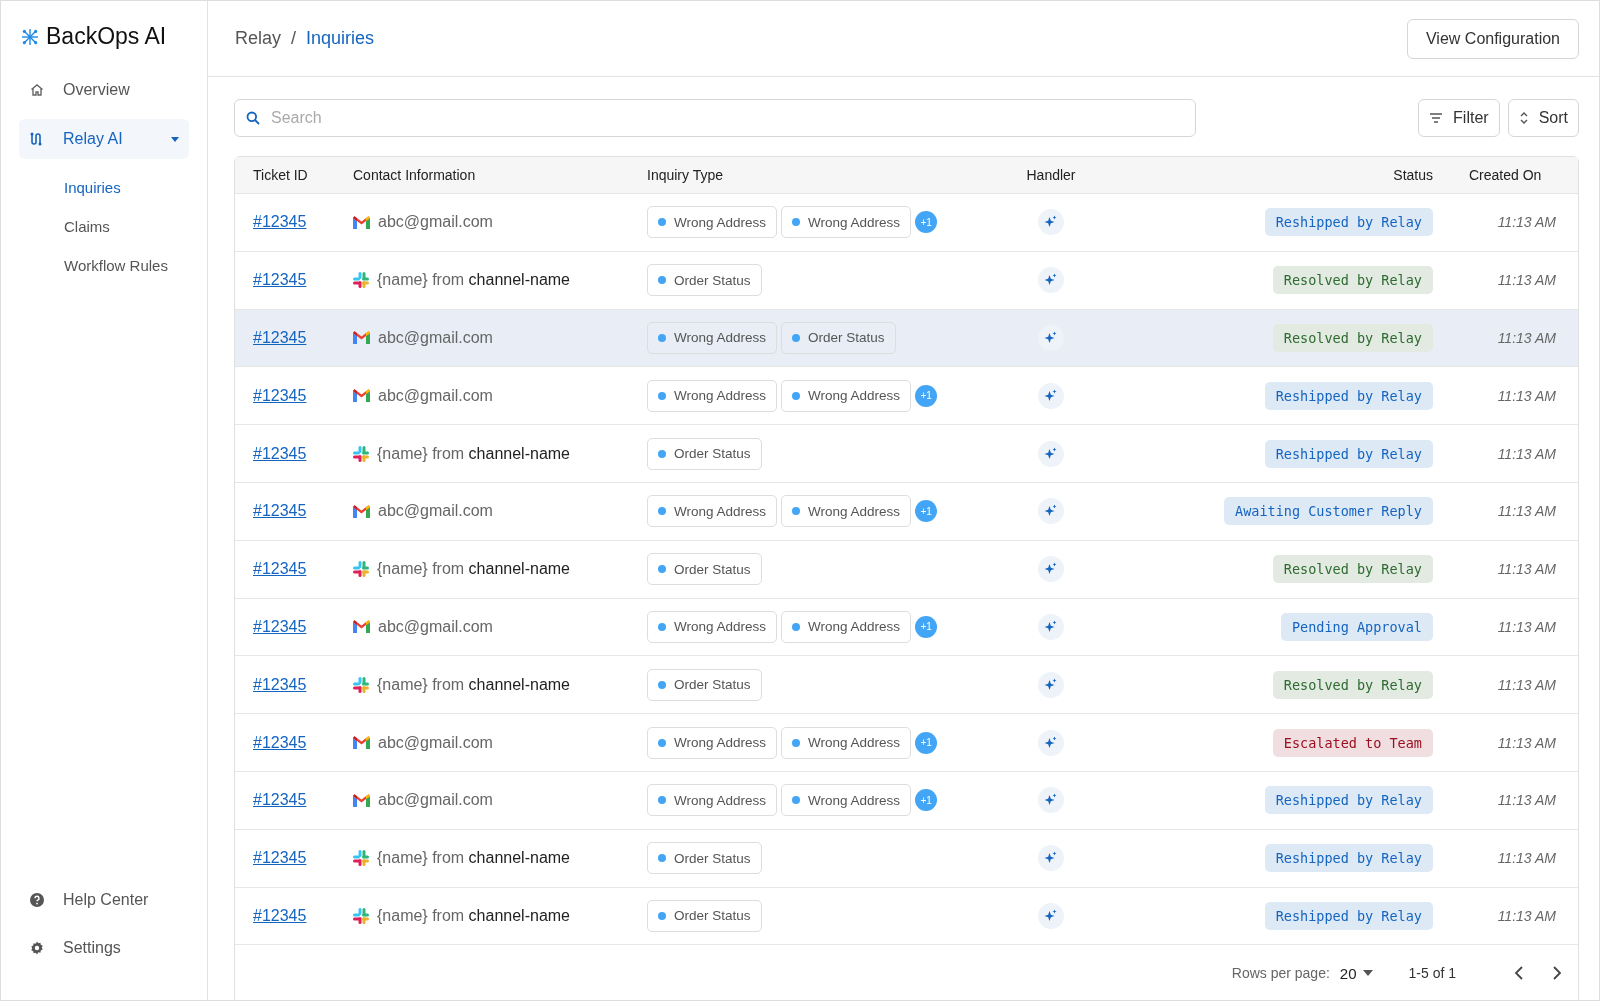 The width and height of the screenshot is (1600, 1001). What do you see at coordinates (1493, 38) in the screenshot?
I see `view-configuration-button: View Configuration` at bounding box center [1493, 38].